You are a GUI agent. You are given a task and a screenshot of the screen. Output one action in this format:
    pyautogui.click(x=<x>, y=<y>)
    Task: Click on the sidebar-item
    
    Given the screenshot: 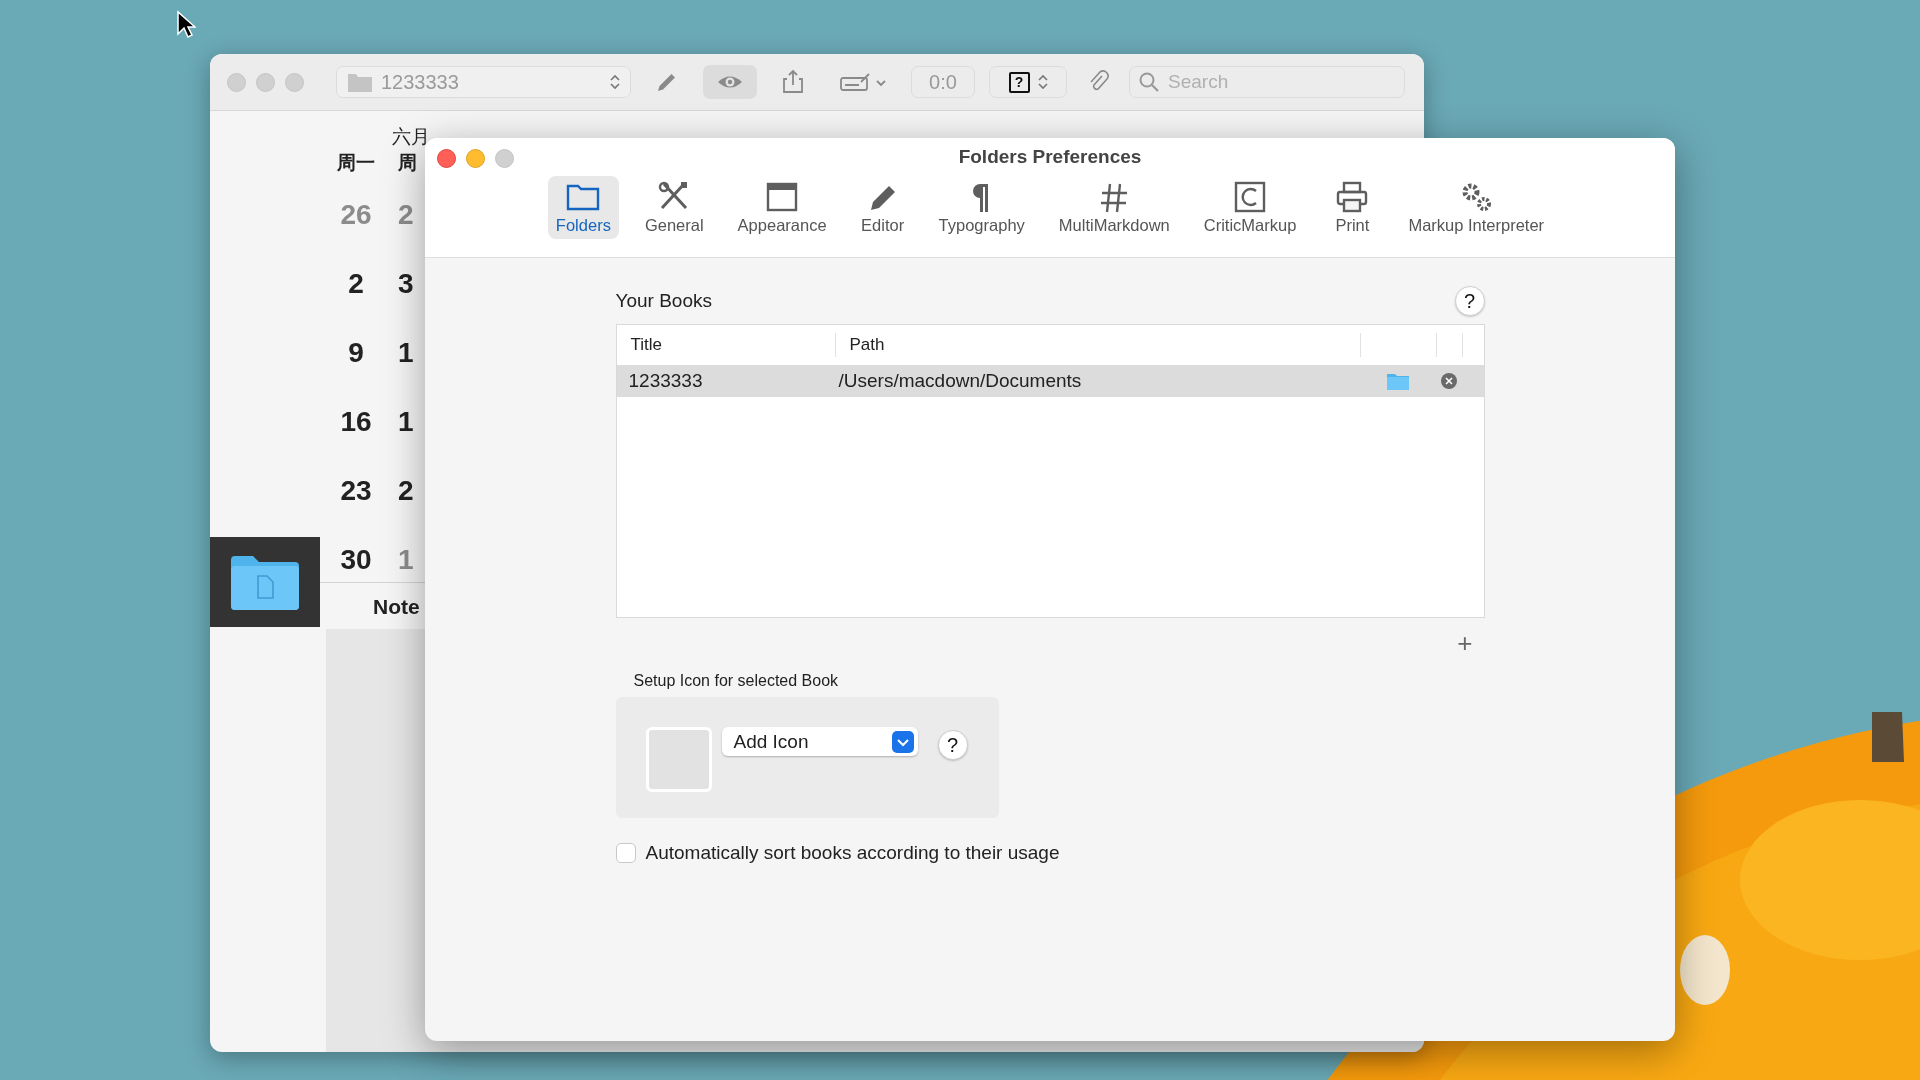 What is the action you would take?
    pyautogui.click(x=265, y=582)
    